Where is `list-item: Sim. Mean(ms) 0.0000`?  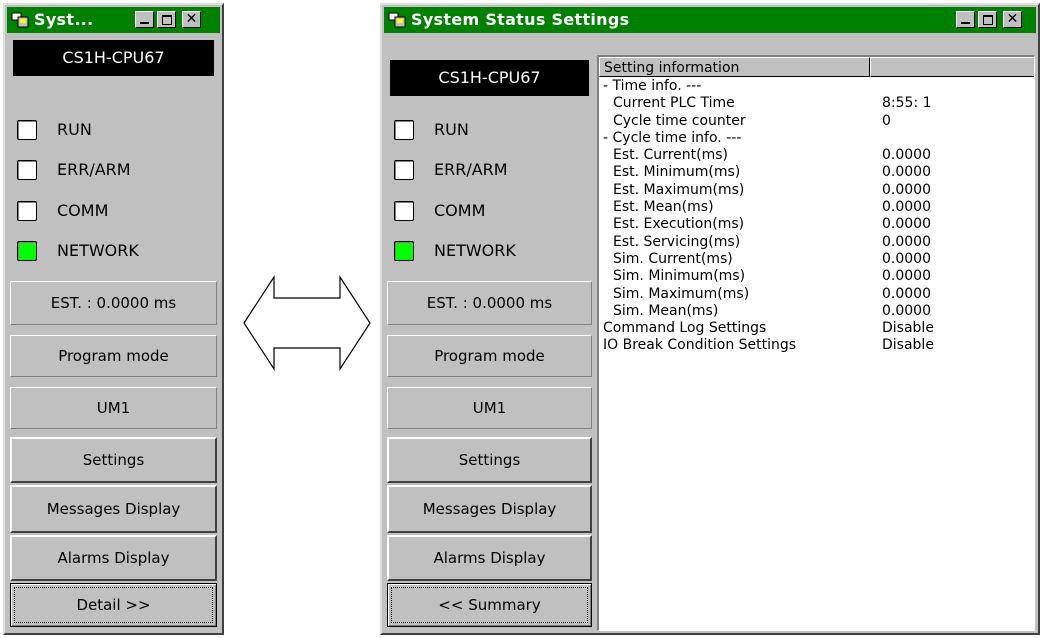
list-item: Sim. Mean(ms) 0.0000 is located at coordinates (816, 311).